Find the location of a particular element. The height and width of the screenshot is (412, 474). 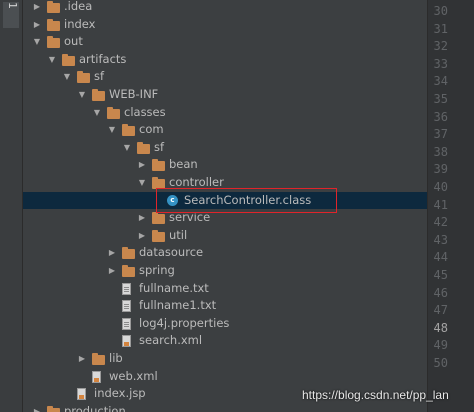

tree-row: fullname1.txt is located at coordinates (225, 306).